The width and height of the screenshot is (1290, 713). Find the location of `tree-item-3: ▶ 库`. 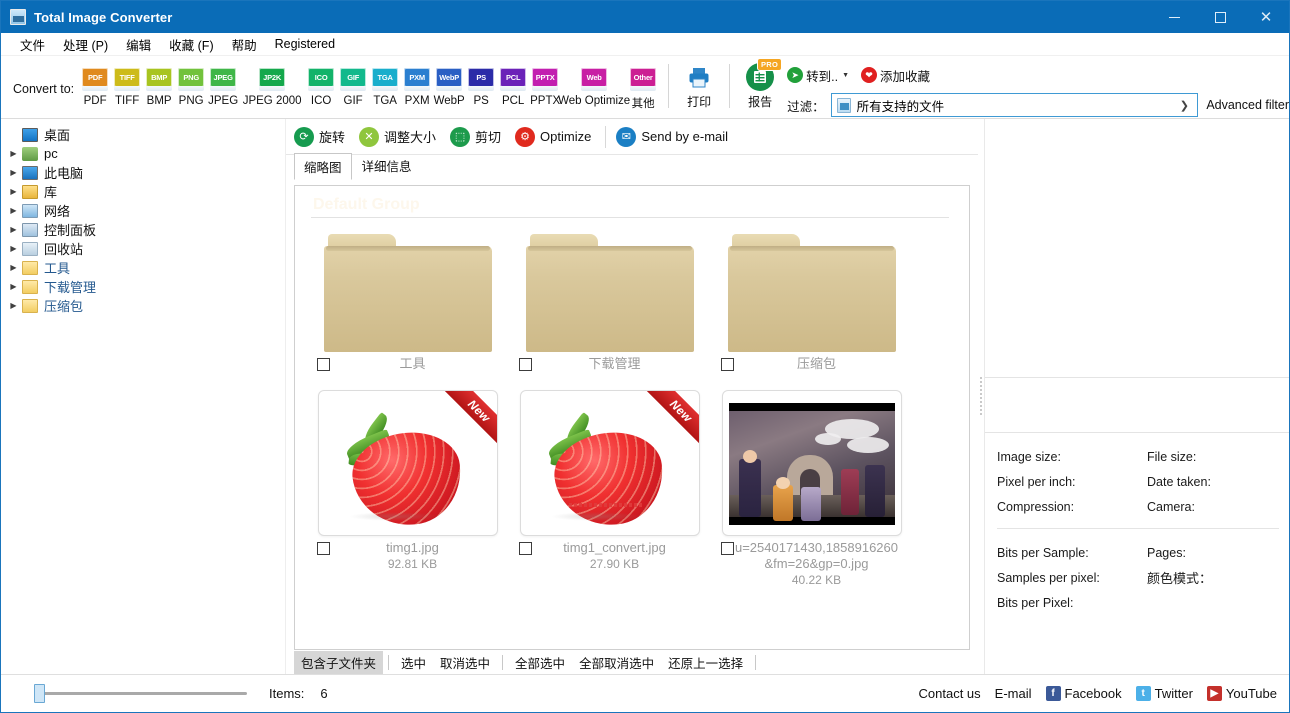

tree-item-3: ▶ 库 is located at coordinates (143, 191).